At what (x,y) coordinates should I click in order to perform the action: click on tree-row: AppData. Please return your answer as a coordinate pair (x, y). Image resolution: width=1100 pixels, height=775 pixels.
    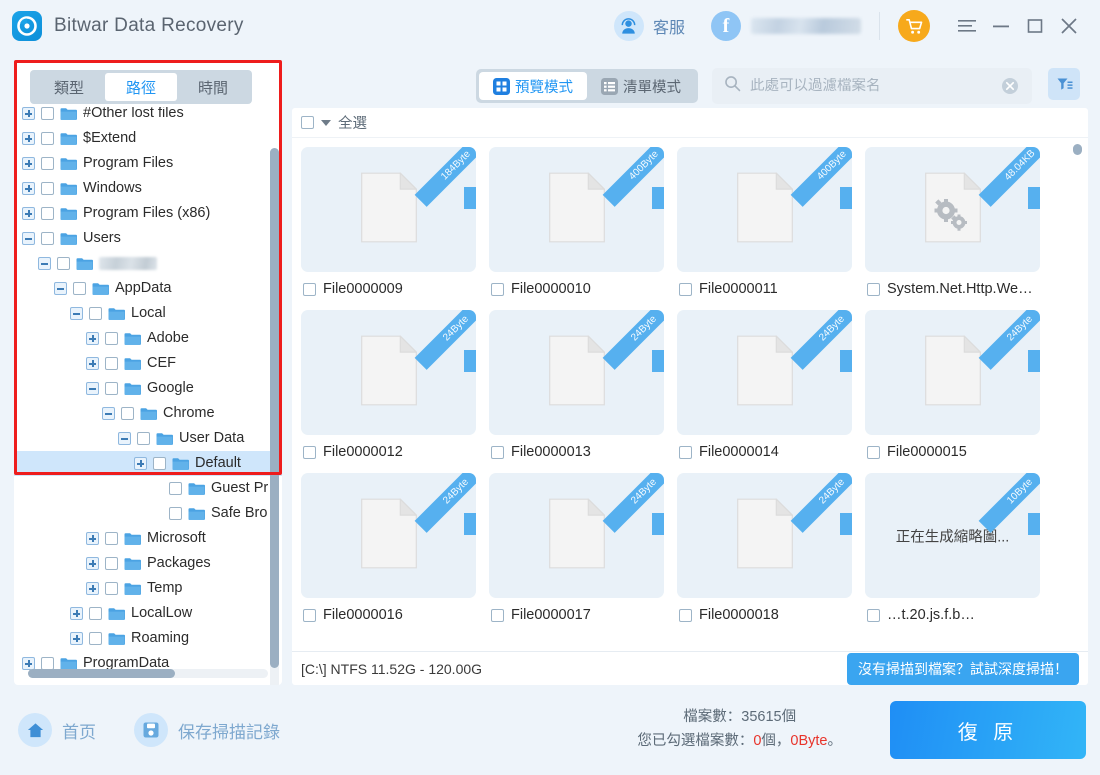
    Looking at the image, I should click on (148, 288).